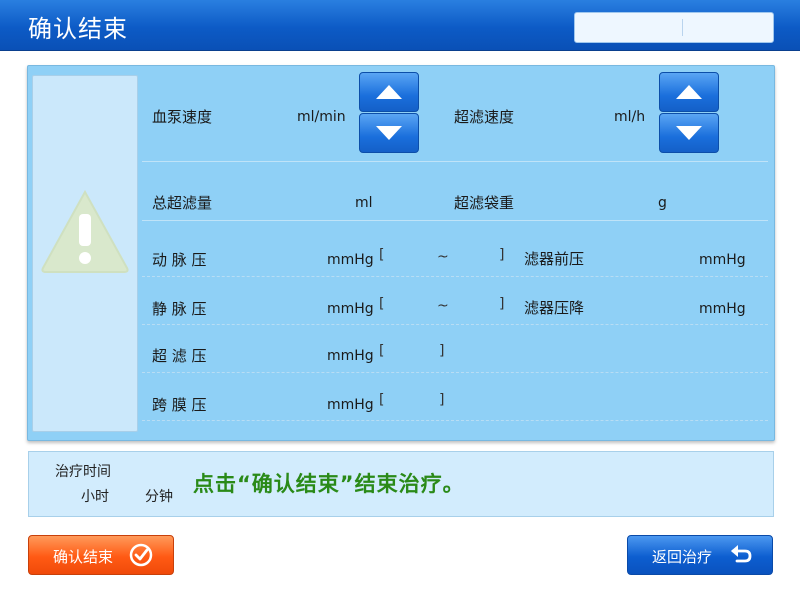  Describe the element at coordinates (179, 309) in the screenshot. I see `venous-pressure-label: 静 脉 压` at that location.